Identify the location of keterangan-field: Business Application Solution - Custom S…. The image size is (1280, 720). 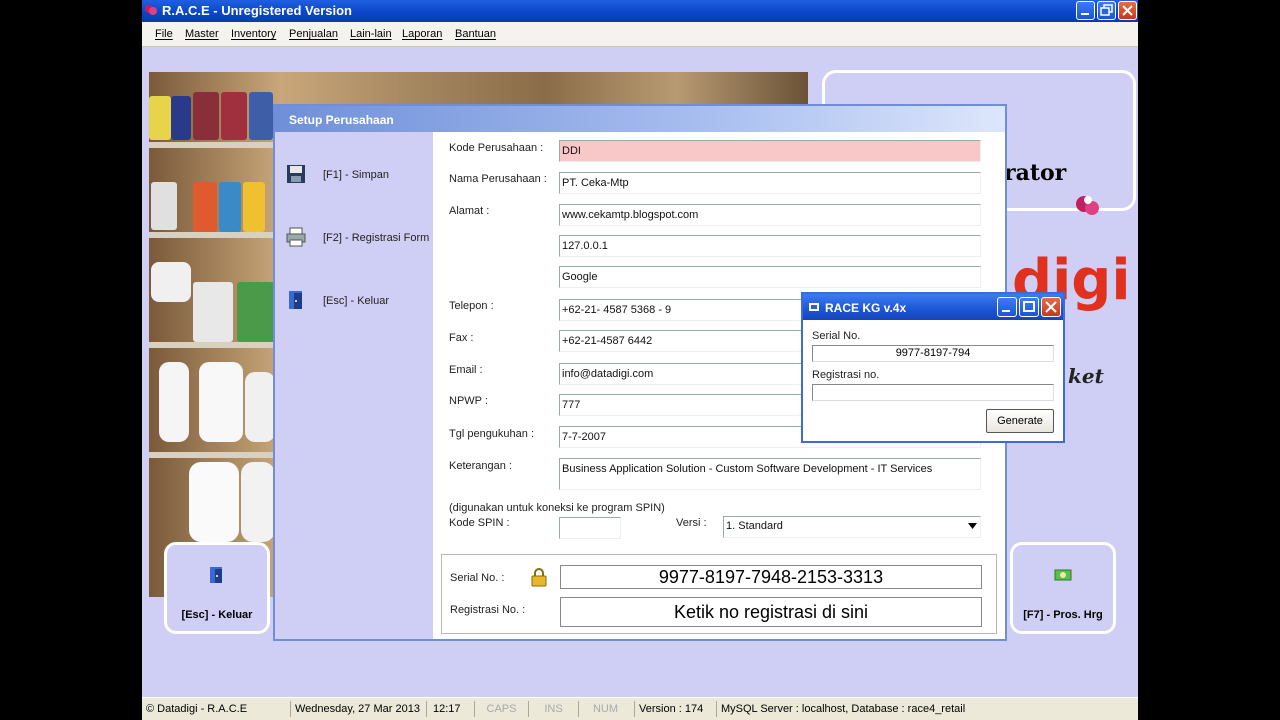
(770, 474).